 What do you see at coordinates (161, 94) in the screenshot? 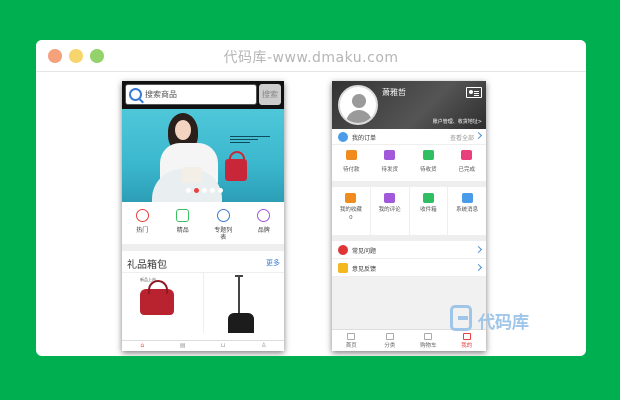
I see `search-placeholder: 搜索商品` at bounding box center [161, 94].